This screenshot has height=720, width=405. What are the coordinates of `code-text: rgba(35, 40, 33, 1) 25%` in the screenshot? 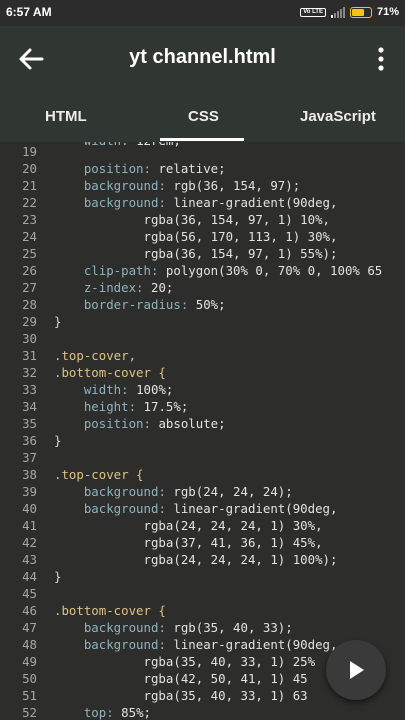 It's located at (185, 661).